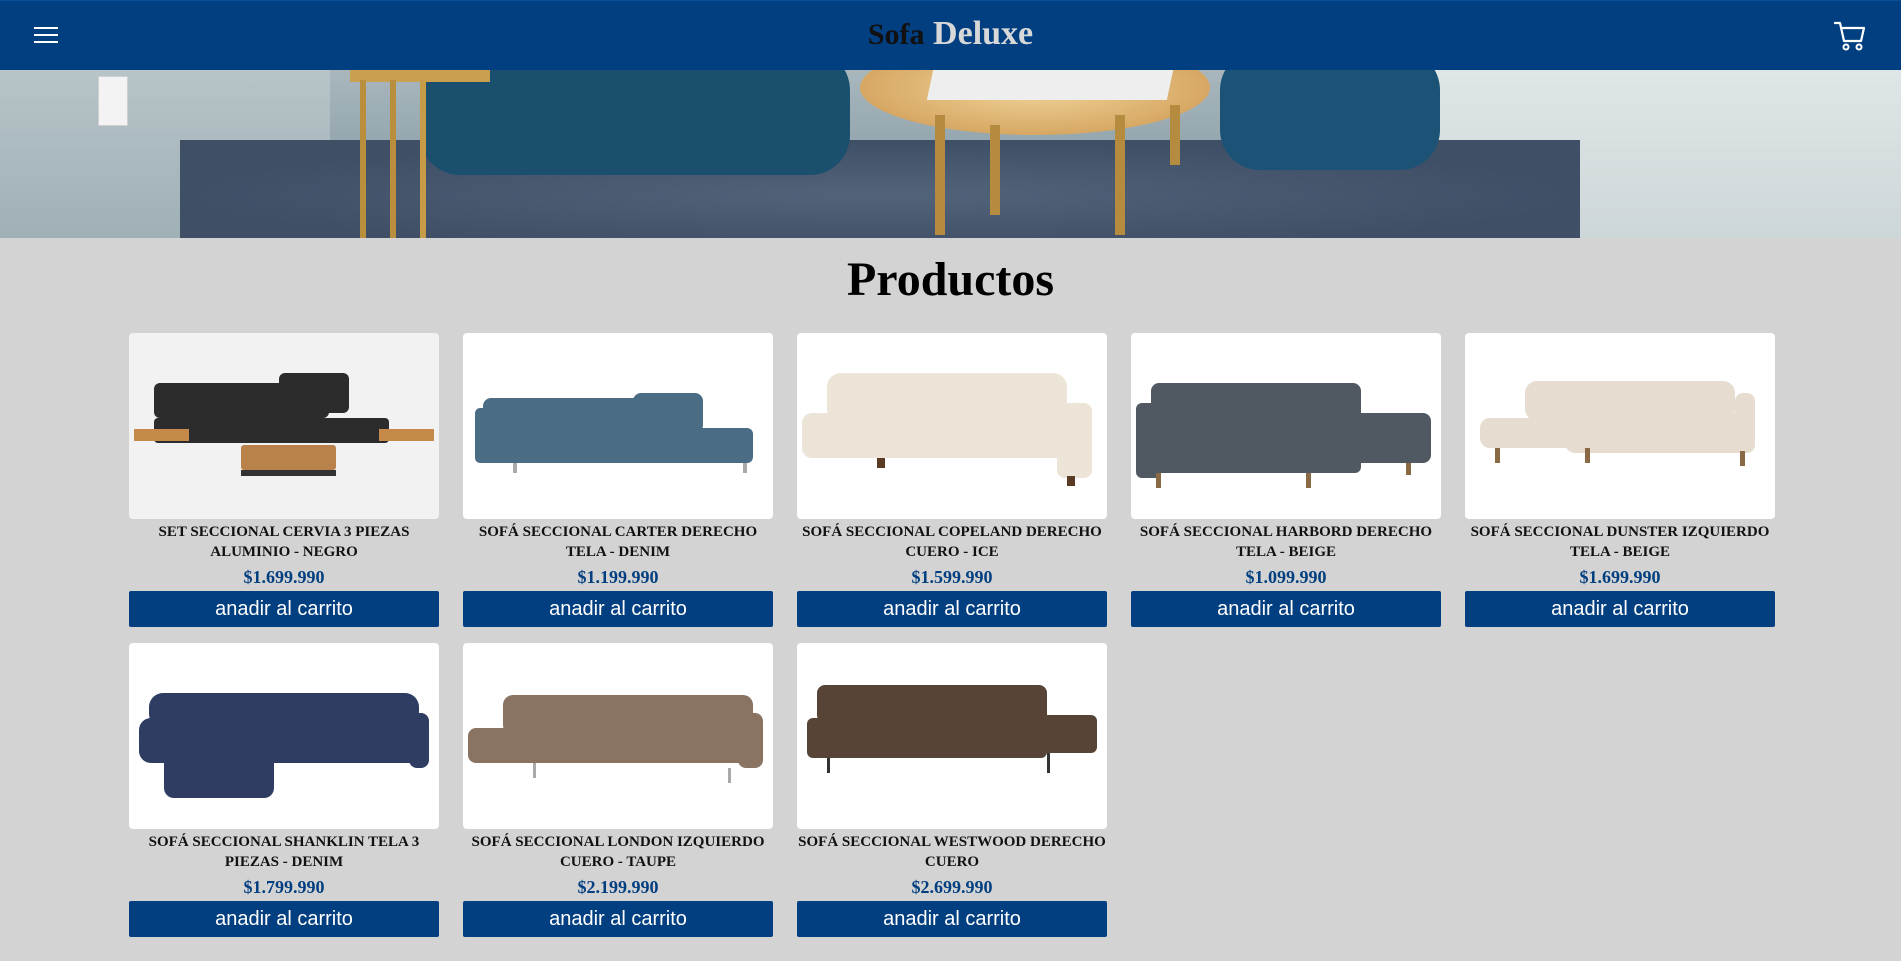 The image size is (1901, 961). Describe the element at coordinates (1850, 36) in the screenshot. I see `shopping-cart-icon` at that location.